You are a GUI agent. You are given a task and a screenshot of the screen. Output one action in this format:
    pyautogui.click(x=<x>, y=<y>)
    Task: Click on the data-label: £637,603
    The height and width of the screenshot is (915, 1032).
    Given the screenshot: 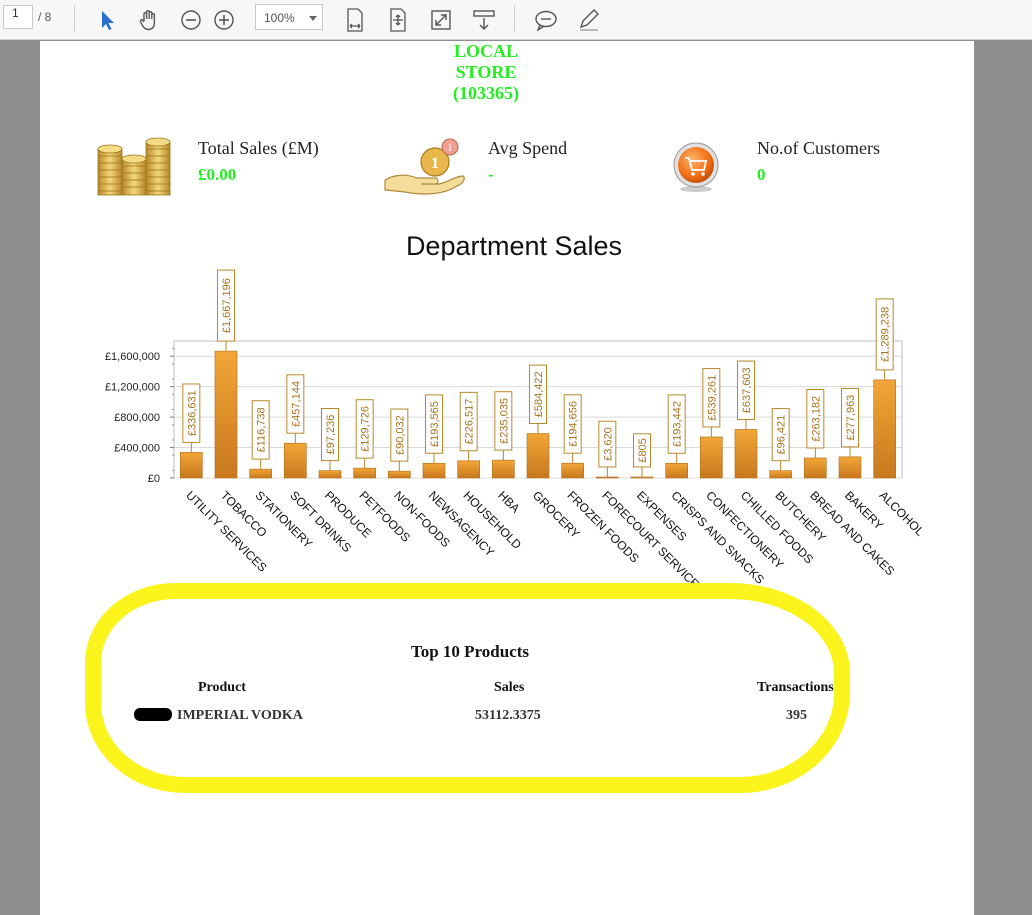 What is the action you would take?
    pyautogui.click(x=747, y=390)
    